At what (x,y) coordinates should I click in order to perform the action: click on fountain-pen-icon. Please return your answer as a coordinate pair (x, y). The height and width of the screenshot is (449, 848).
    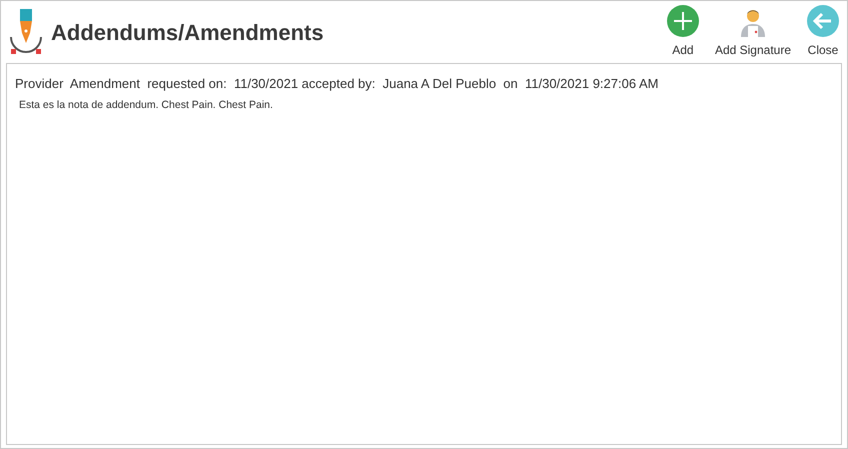
    Looking at the image, I should click on (26, 32).